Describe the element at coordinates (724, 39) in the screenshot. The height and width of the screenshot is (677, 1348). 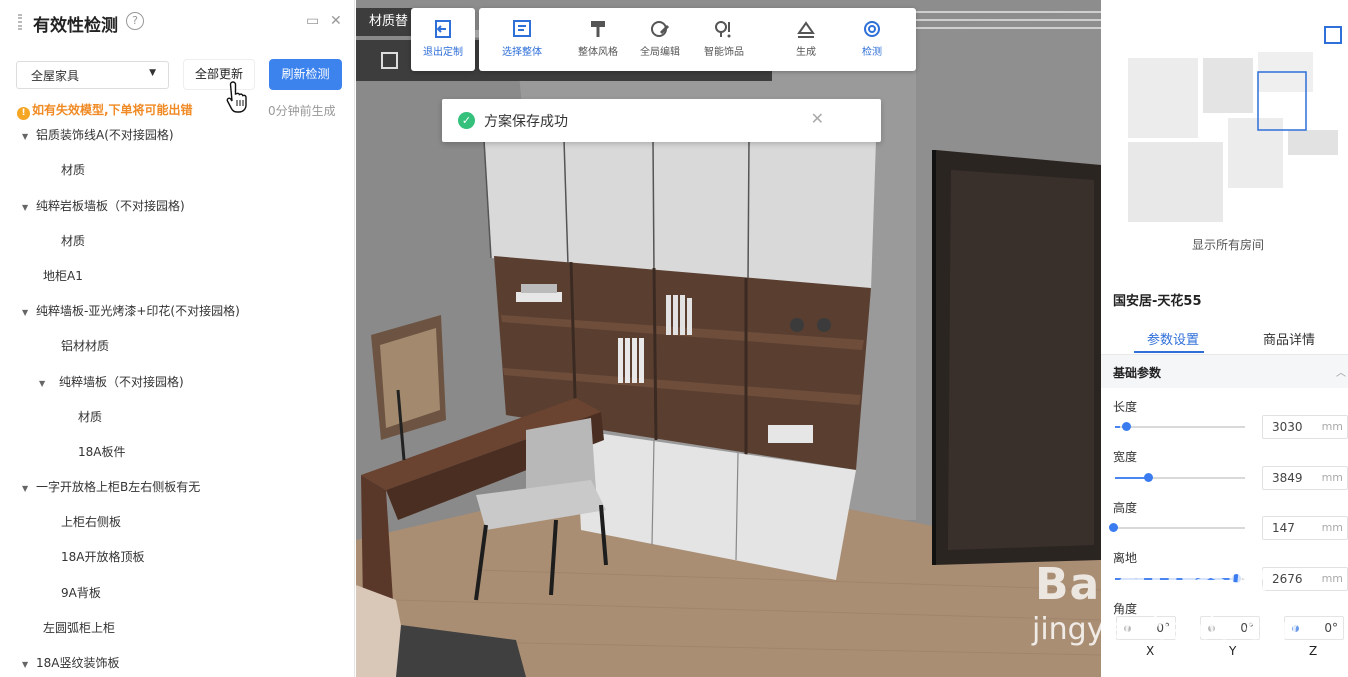
I see `smart-decor-button: 智能饰品` at that location.